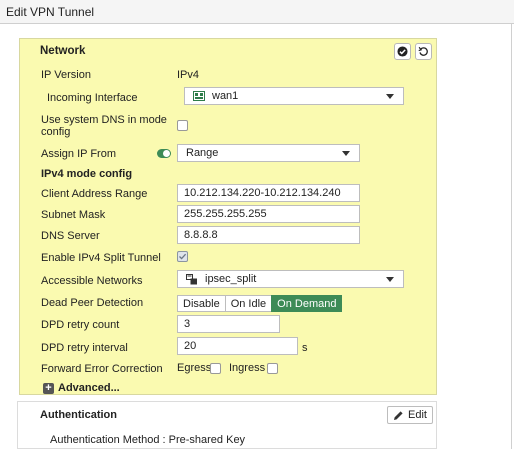 This screenshot has width=514, height=449. I want to click on incoming-interface-select: wan1, so click(294, 96).